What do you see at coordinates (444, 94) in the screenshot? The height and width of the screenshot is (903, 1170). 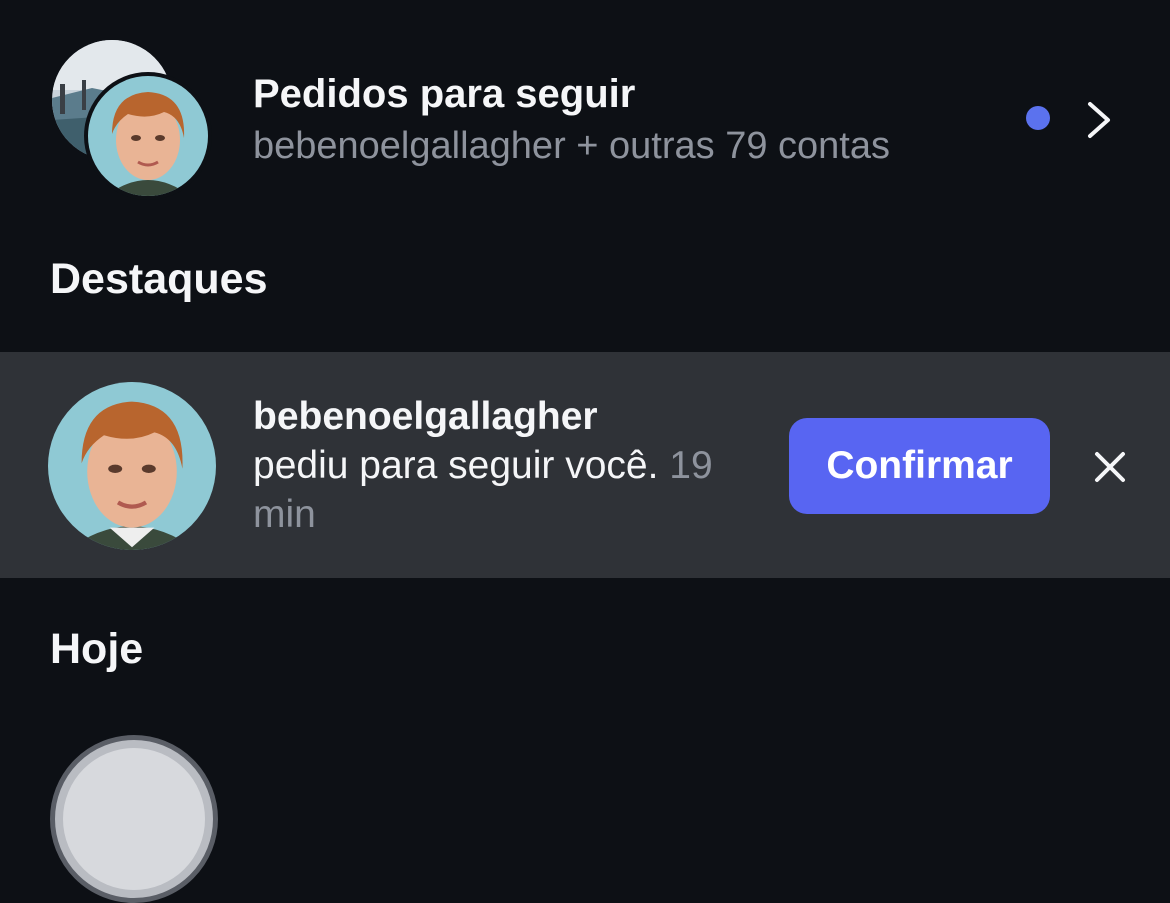 I see `follow-requests-title: Pedidos para seguir` at bounding box center [444, 94].